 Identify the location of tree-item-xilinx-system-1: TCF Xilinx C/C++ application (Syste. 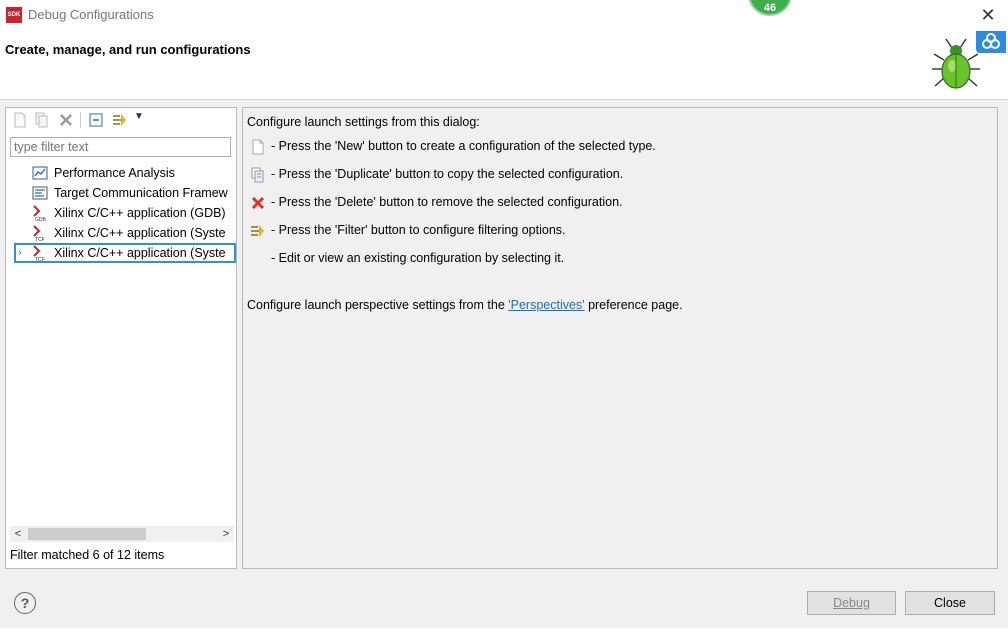
(121, 233).